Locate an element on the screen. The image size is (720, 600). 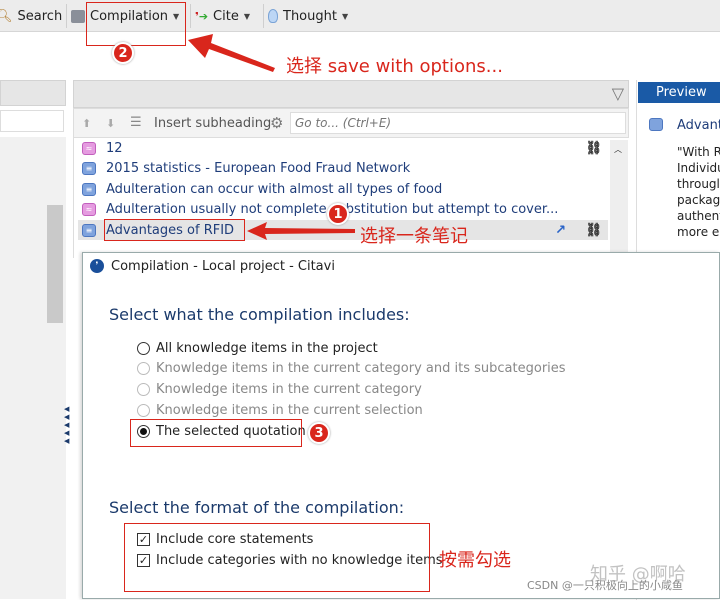
radio-current-category: Knowledge items in the current category is located at coordinates (279, 389).